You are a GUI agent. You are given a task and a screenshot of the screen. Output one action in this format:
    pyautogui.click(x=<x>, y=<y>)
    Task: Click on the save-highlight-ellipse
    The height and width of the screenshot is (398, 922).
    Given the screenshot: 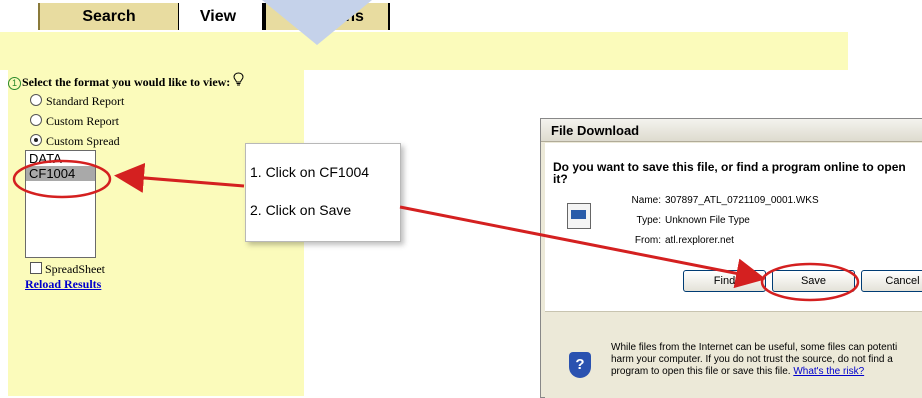 What is the action you would take?
    pyautogui.click(x=810, y=282)
    